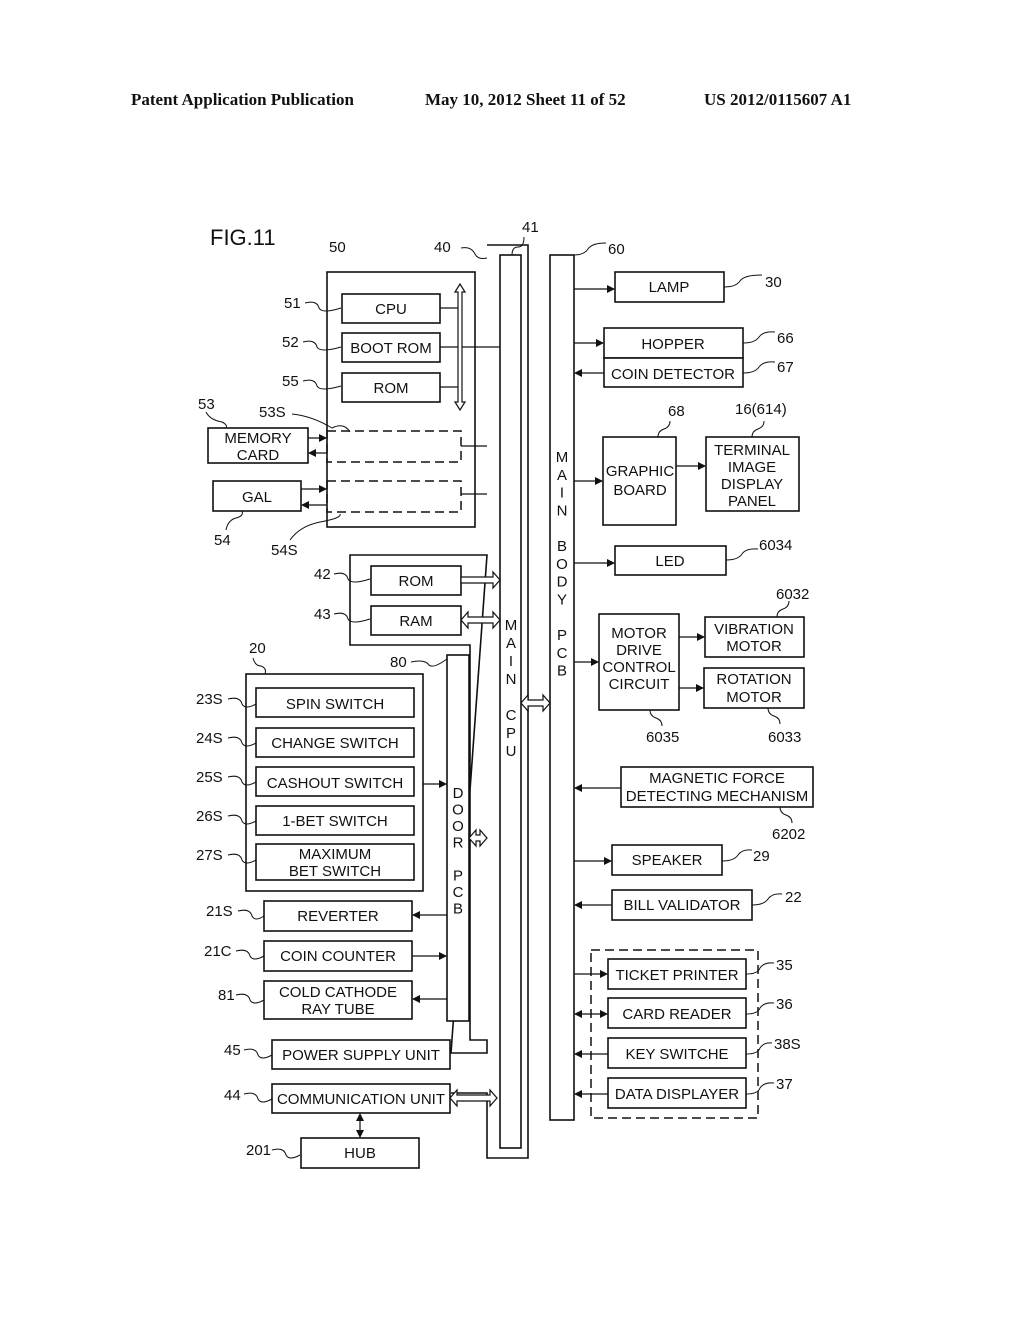 The height and width of the screenshot is (1320, 1024). I want to click on sub-rom-label: ROM, so click(391, 388).